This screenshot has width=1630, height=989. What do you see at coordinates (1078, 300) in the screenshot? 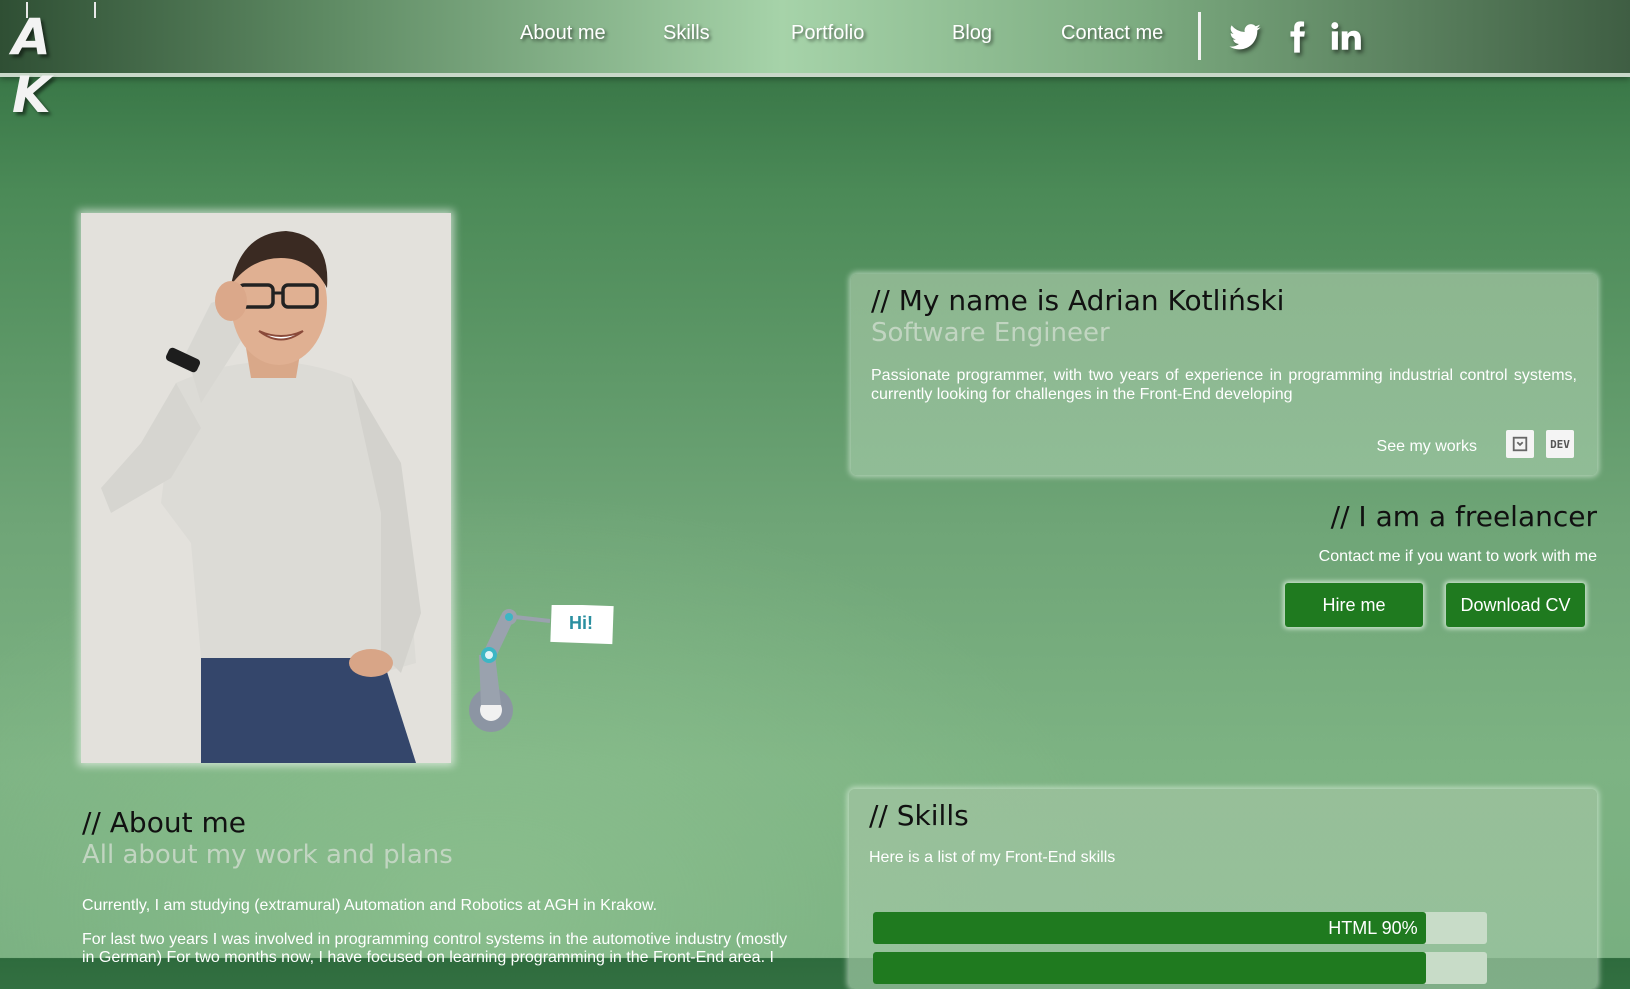
I see `intro-title: // My name is Adrian Kotliński` at bounding box center [1078, 300].